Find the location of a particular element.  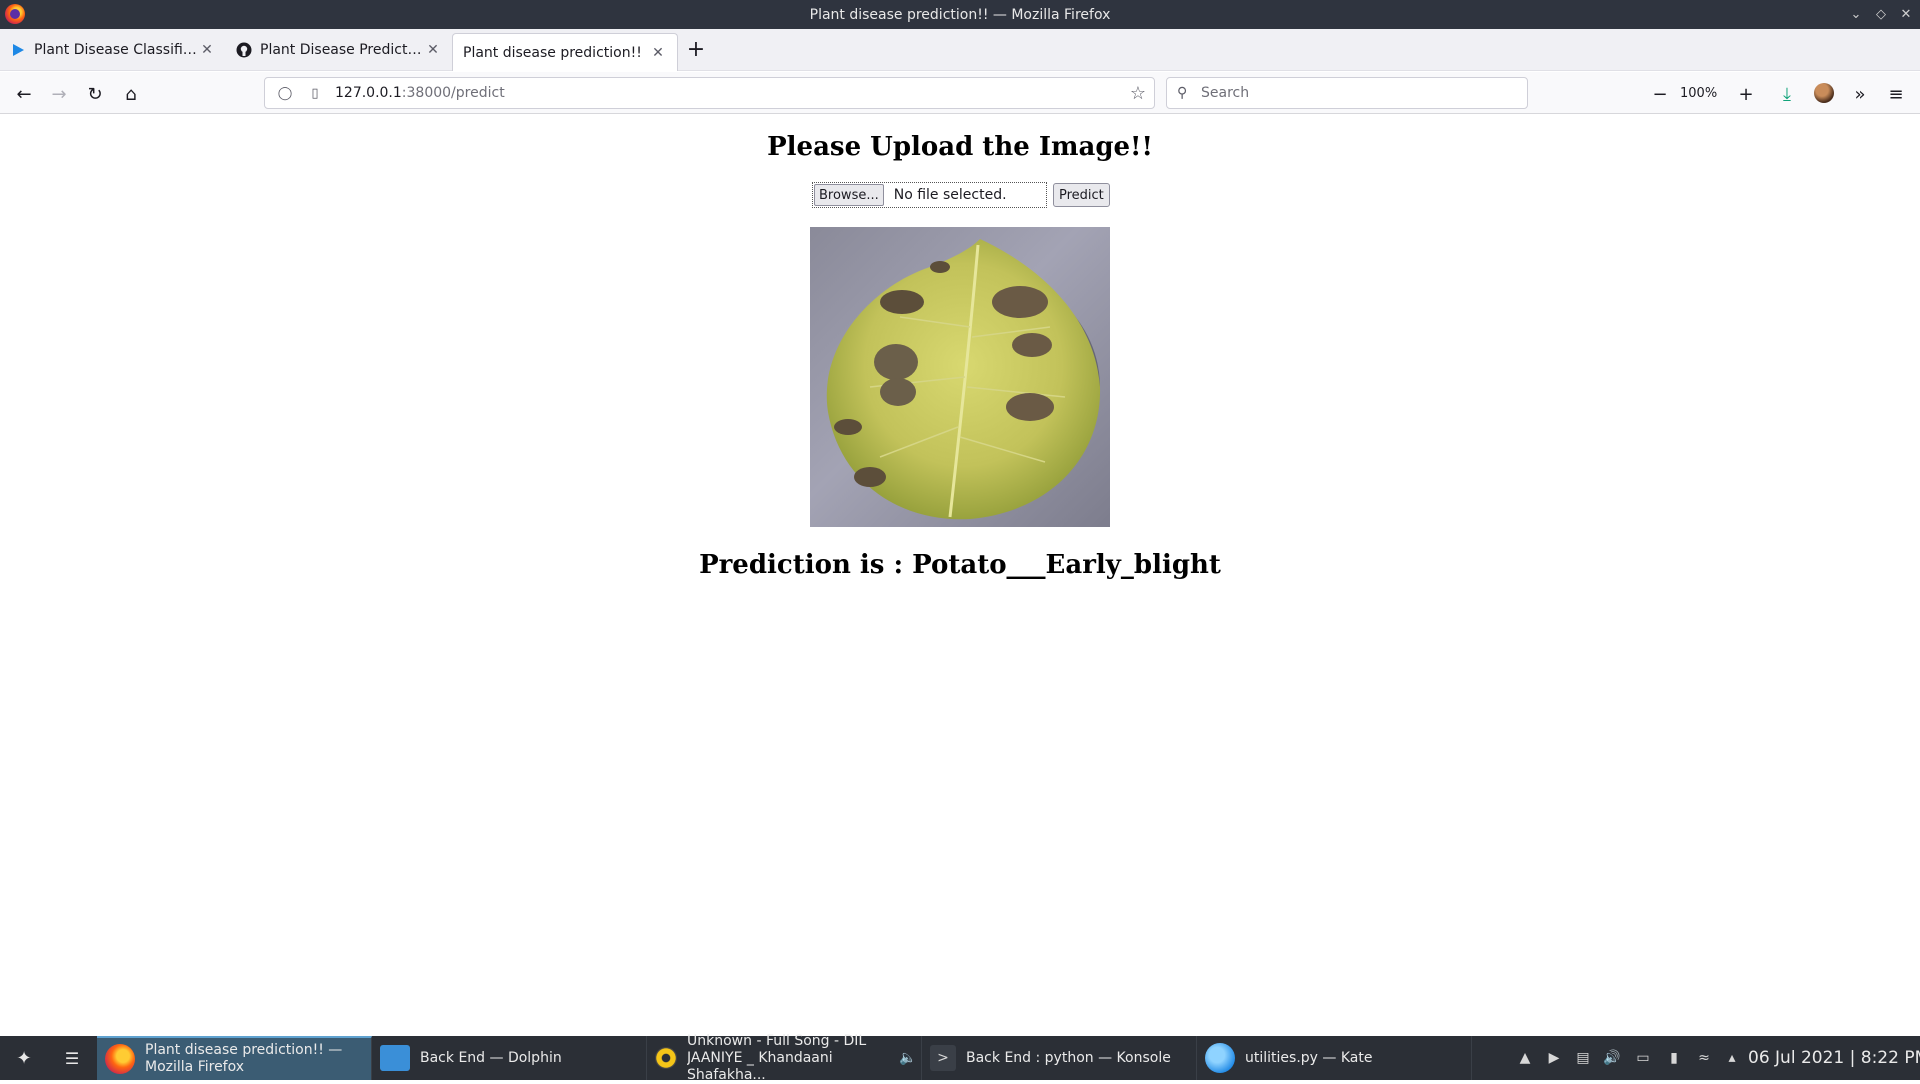

tray-expand-arrow-icon: ▴ is located at coordinates (1732, 1058).